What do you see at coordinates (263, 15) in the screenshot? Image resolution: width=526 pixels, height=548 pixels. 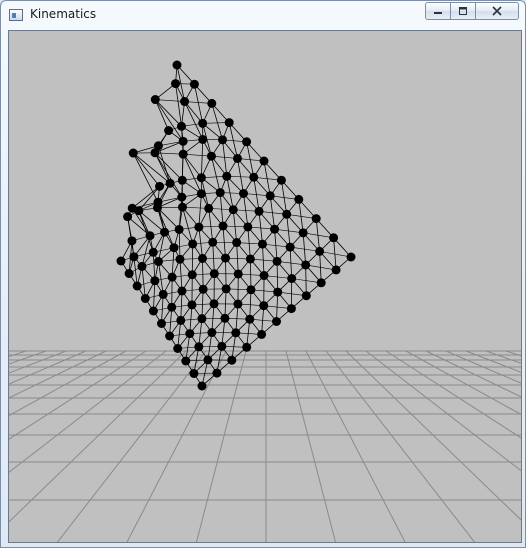 I see `title-bar: Kinematics` at bounding box center [263, 15].